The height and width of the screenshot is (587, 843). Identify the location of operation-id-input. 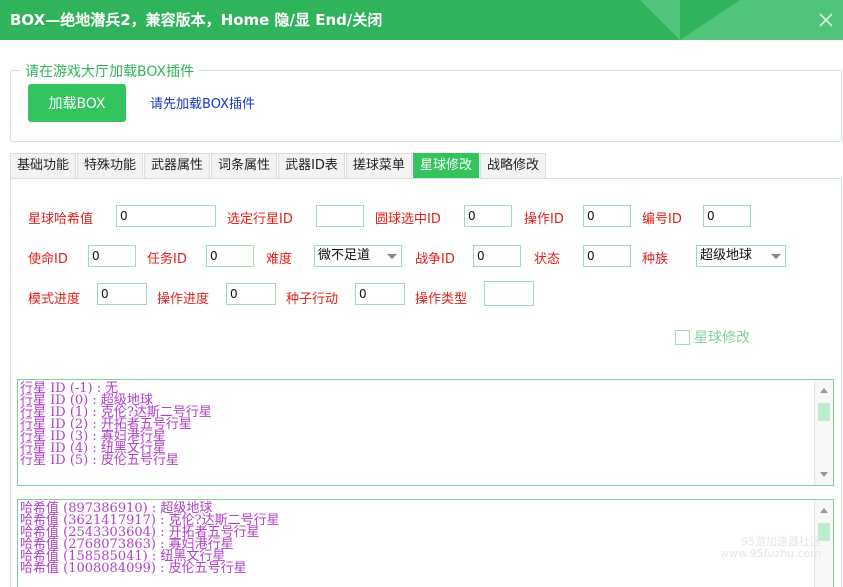
(607, 216).